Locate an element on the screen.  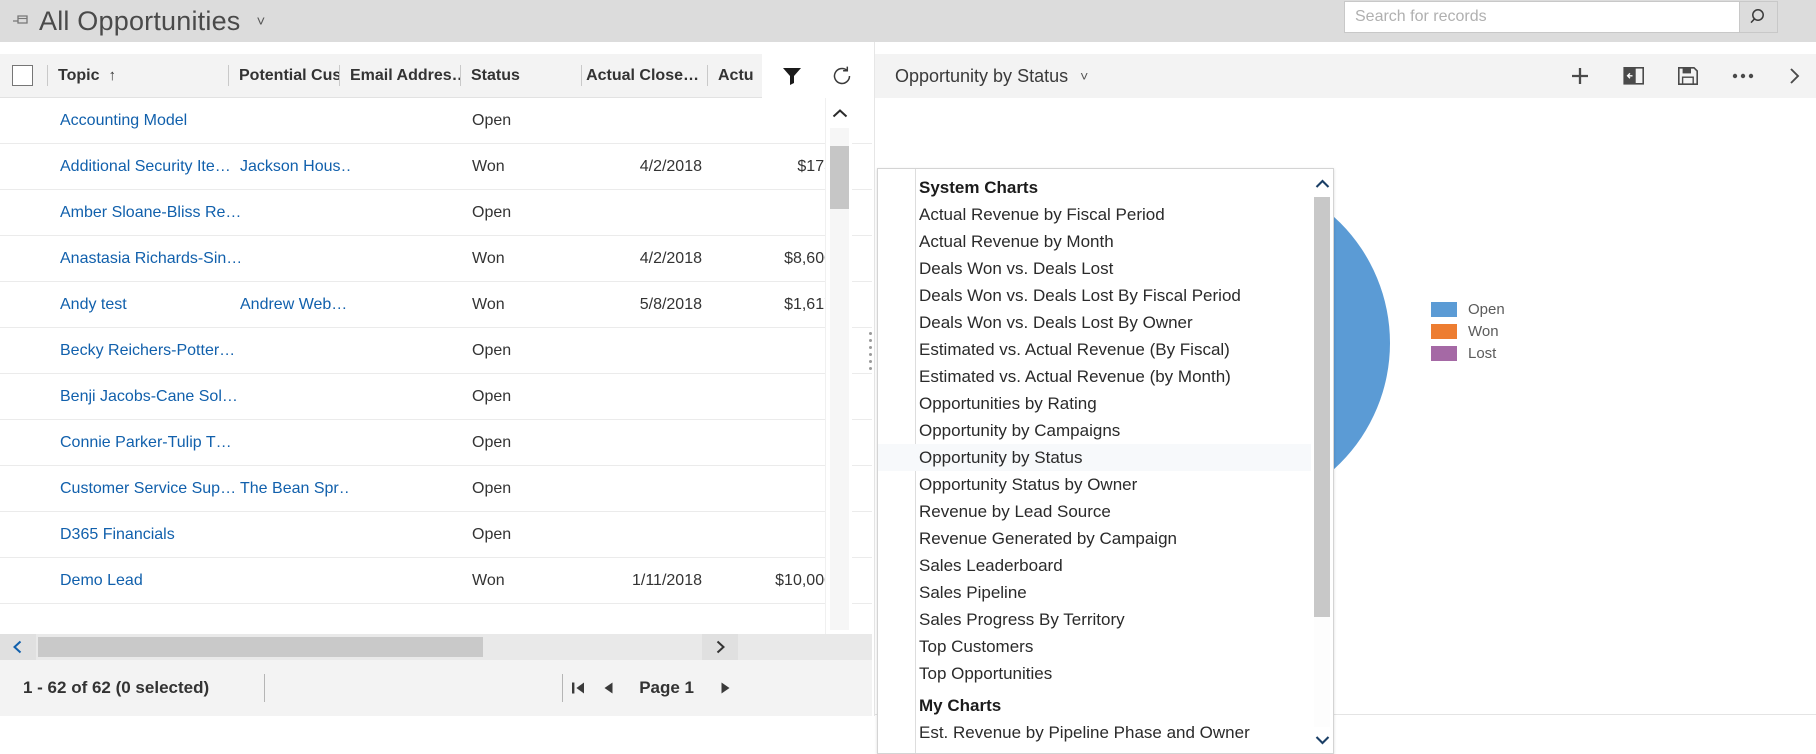
horizontal-scroll-thumb is located at coordinates (260, 647).